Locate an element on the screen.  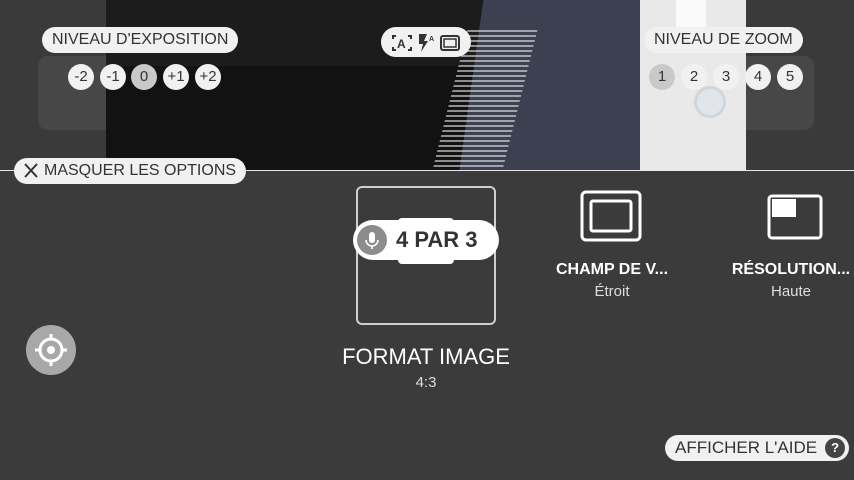
zoom-level-button: 3 is located at coordinates (726, 77).